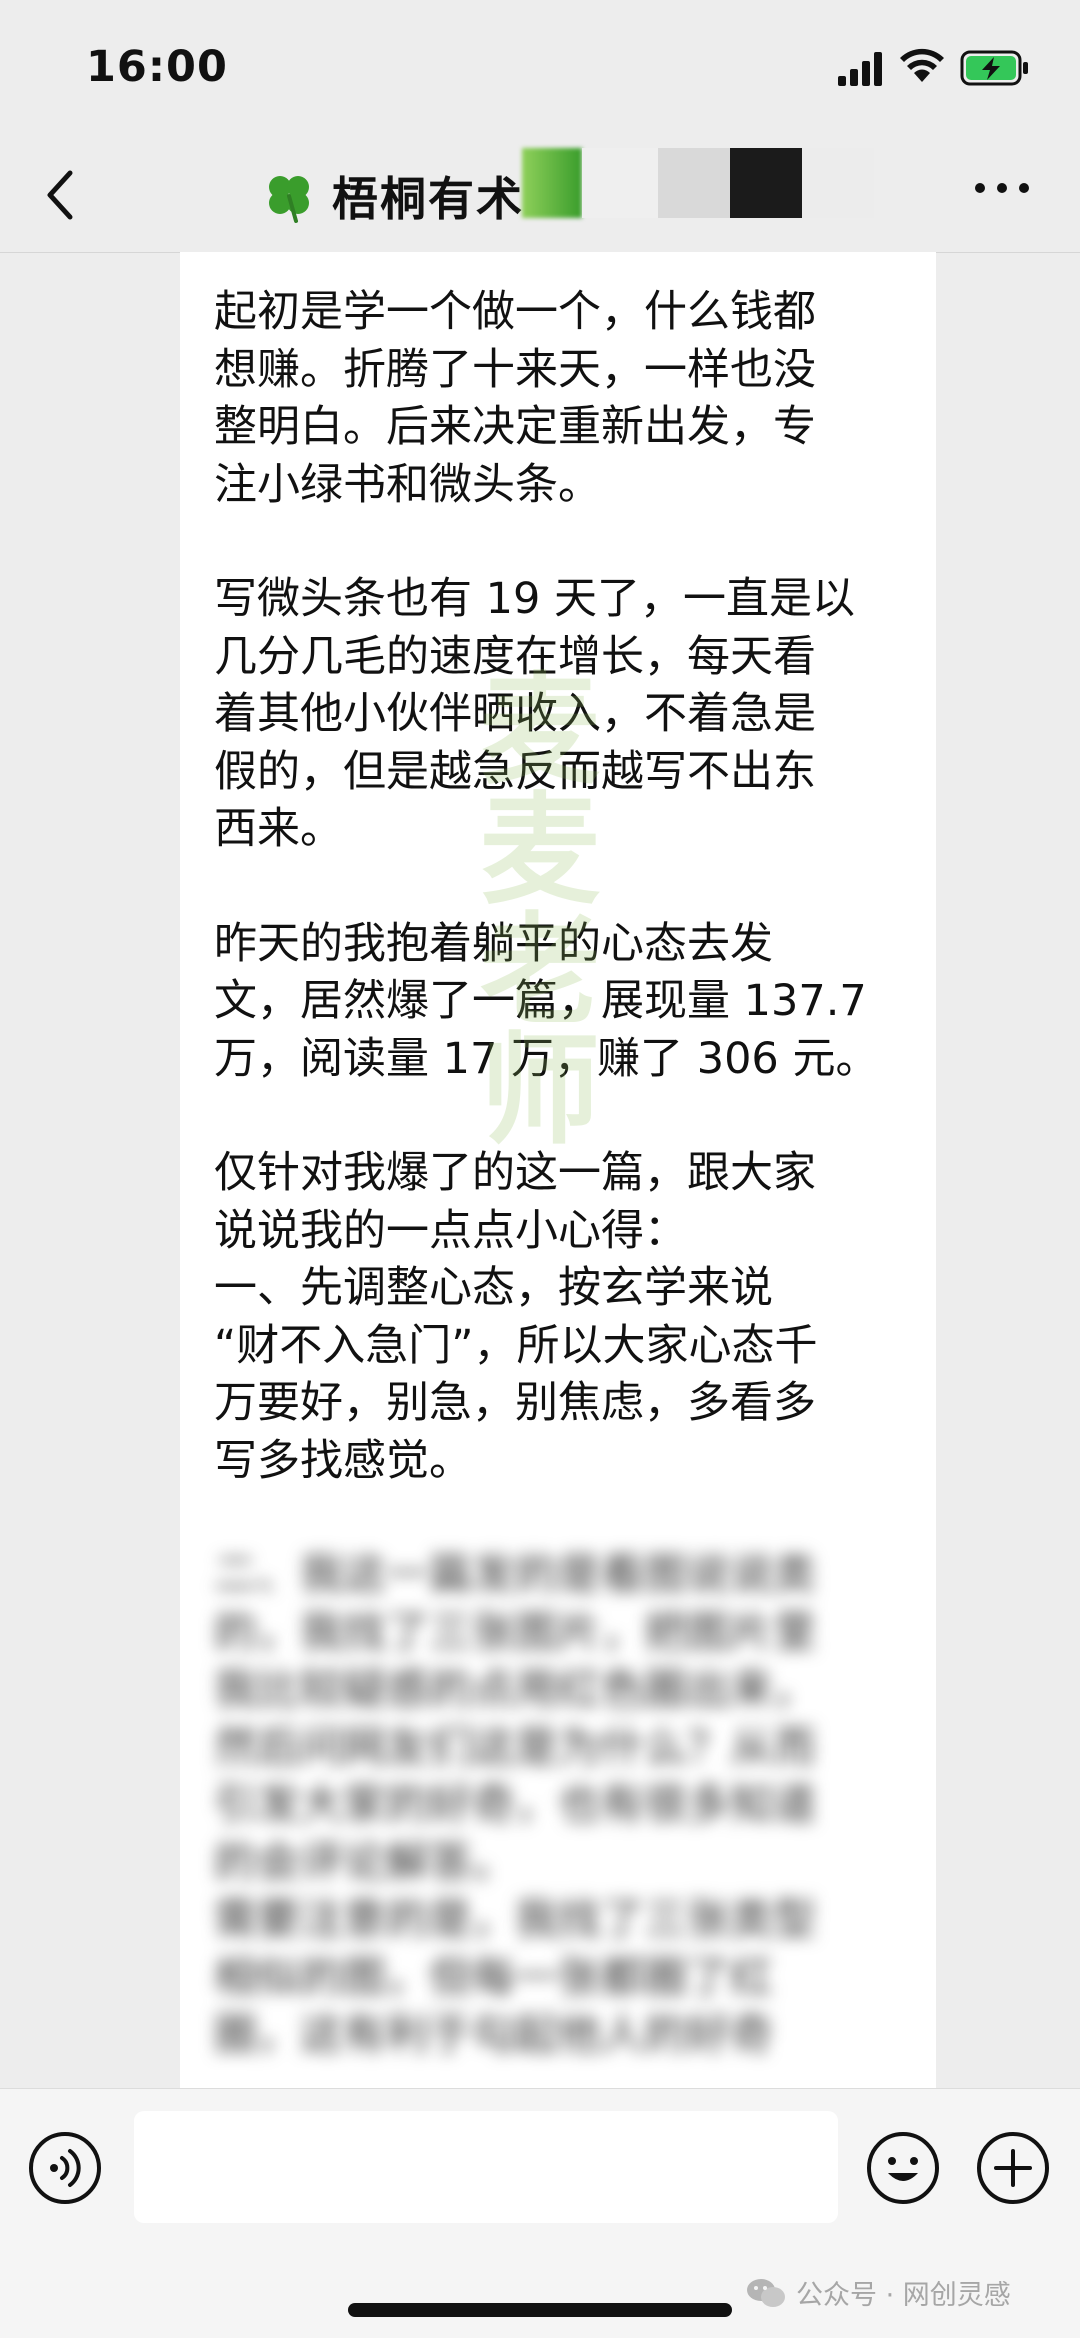 The image size is (1080, 2338). Describe the element at coordinates (922, 65) in the screenshot. I see `wifi-icon` at that location.